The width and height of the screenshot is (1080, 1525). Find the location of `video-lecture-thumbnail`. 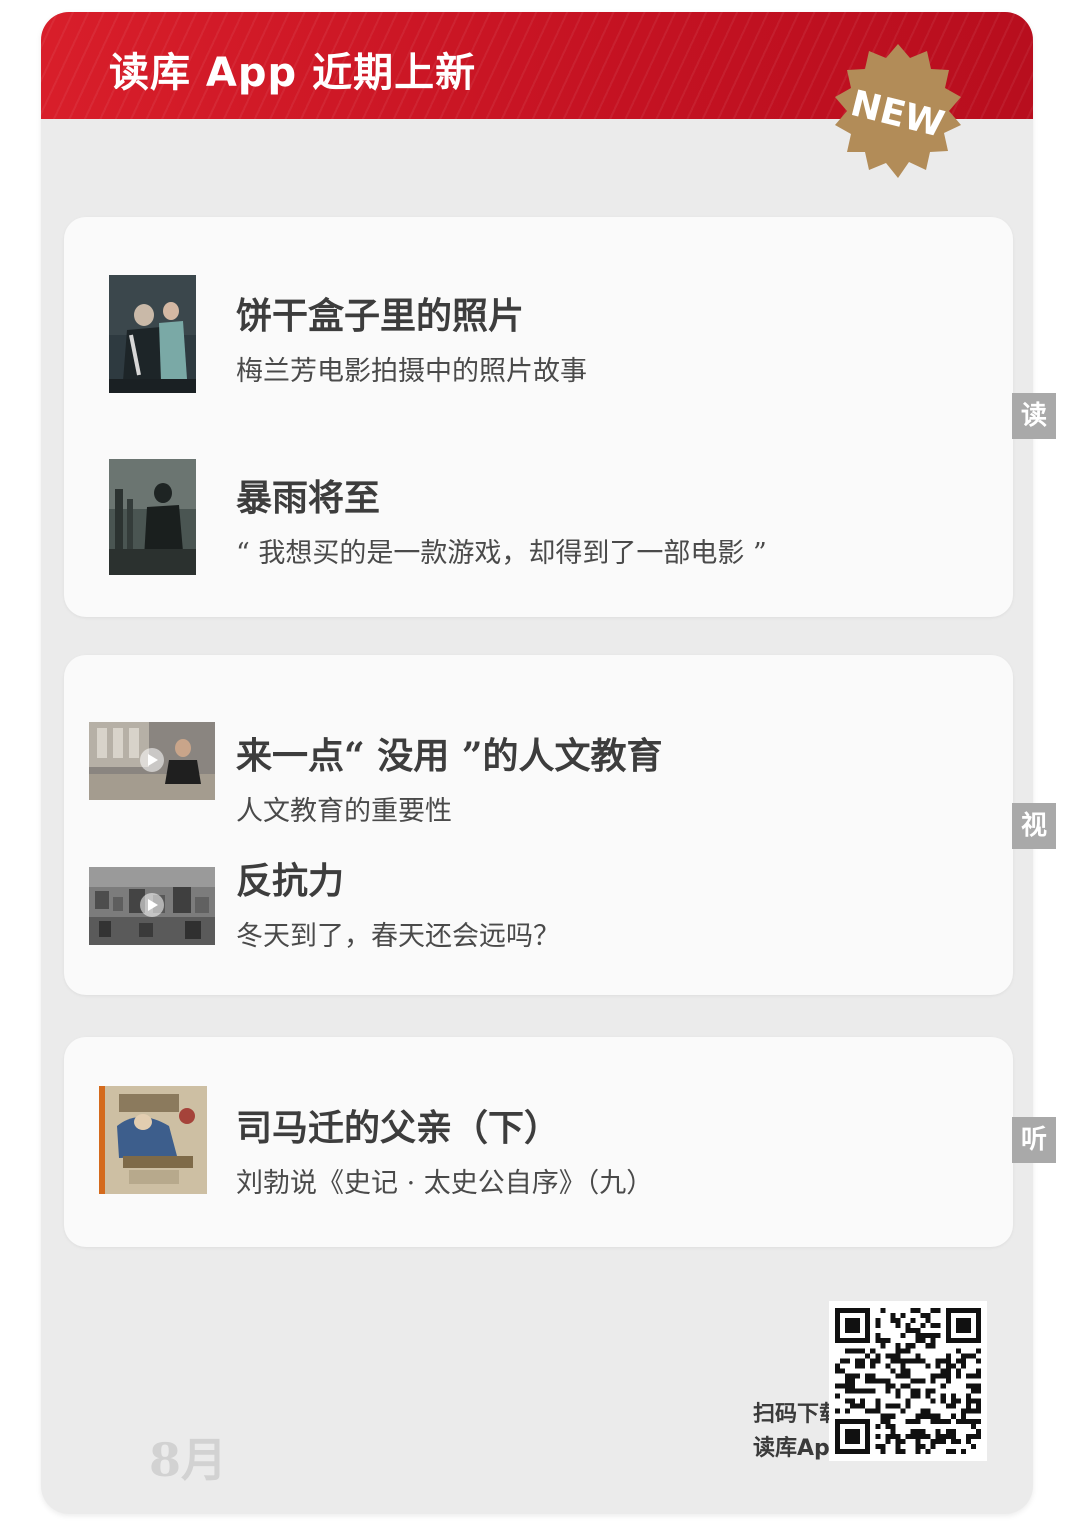

video-lecture-thumbnail is located at coordinates (152, 761).